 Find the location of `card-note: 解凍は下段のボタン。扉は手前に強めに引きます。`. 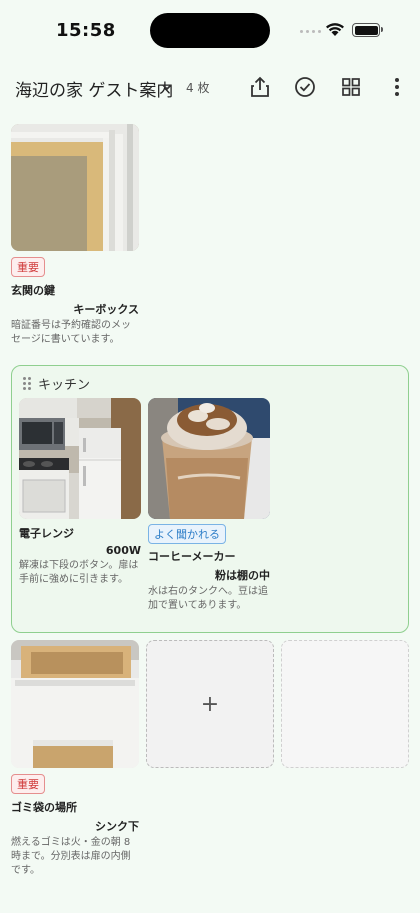

card-note: 解凍は下段のボタン。扉は手前に強めに引きます。 is located at coordinates (79, 572).